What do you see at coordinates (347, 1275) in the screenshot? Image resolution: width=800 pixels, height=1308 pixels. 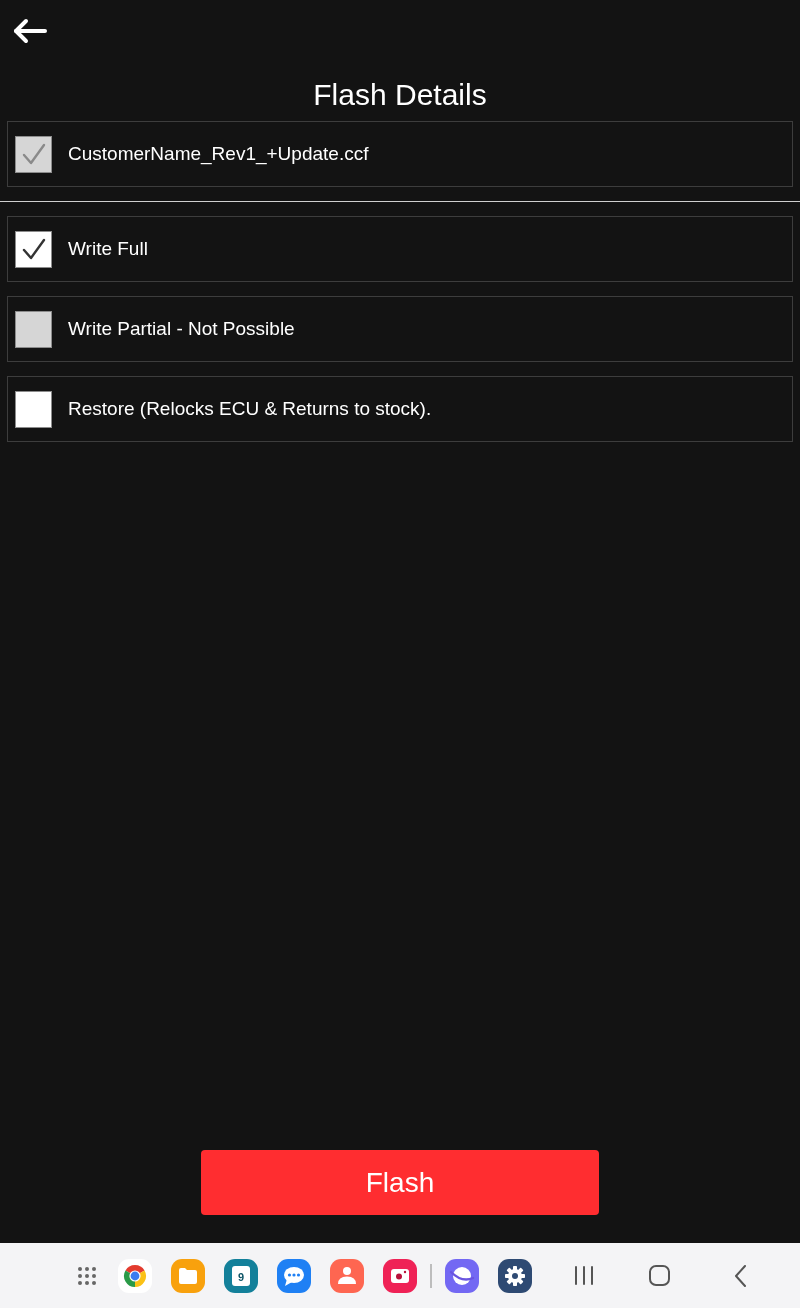 I see `person-icon` at bounding box center [347, 1275].